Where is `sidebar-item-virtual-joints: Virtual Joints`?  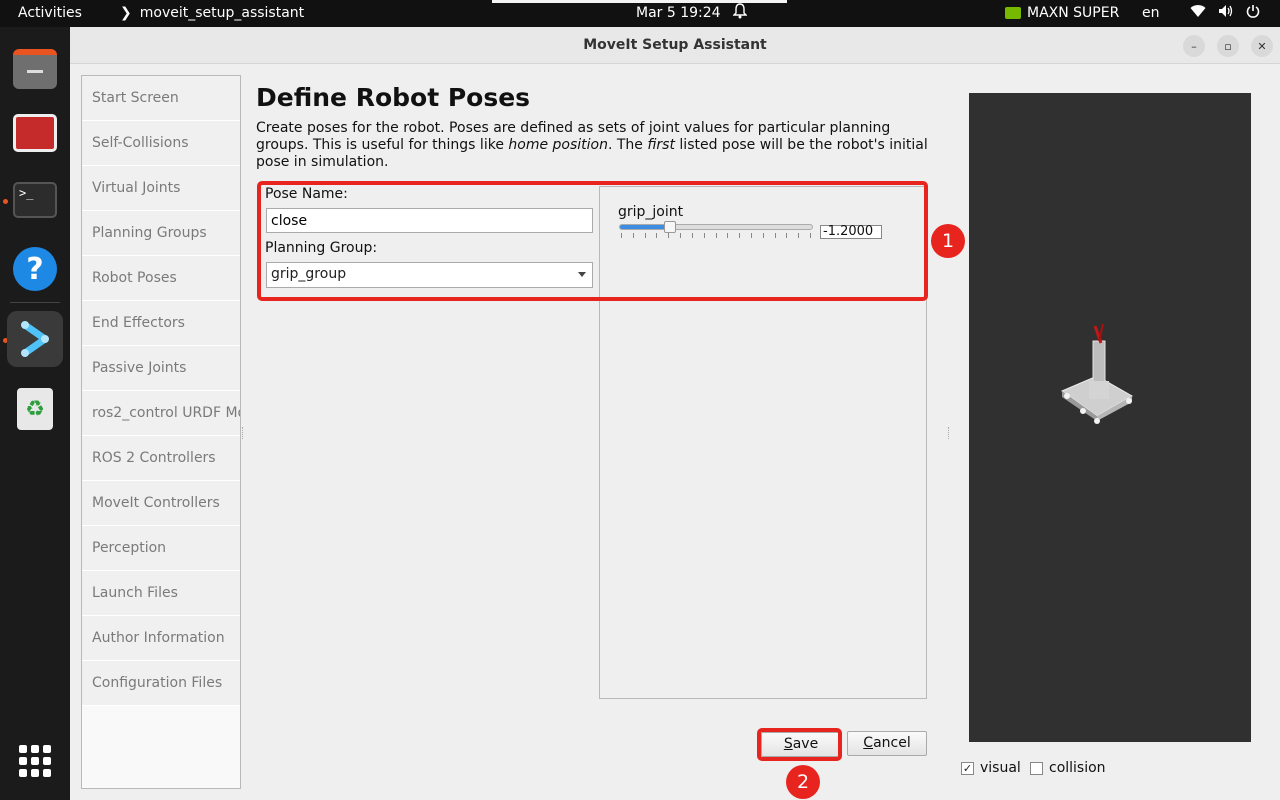 sidebar-item-virtual-joints: Virtual Joints is located at coordinates (161, 188).